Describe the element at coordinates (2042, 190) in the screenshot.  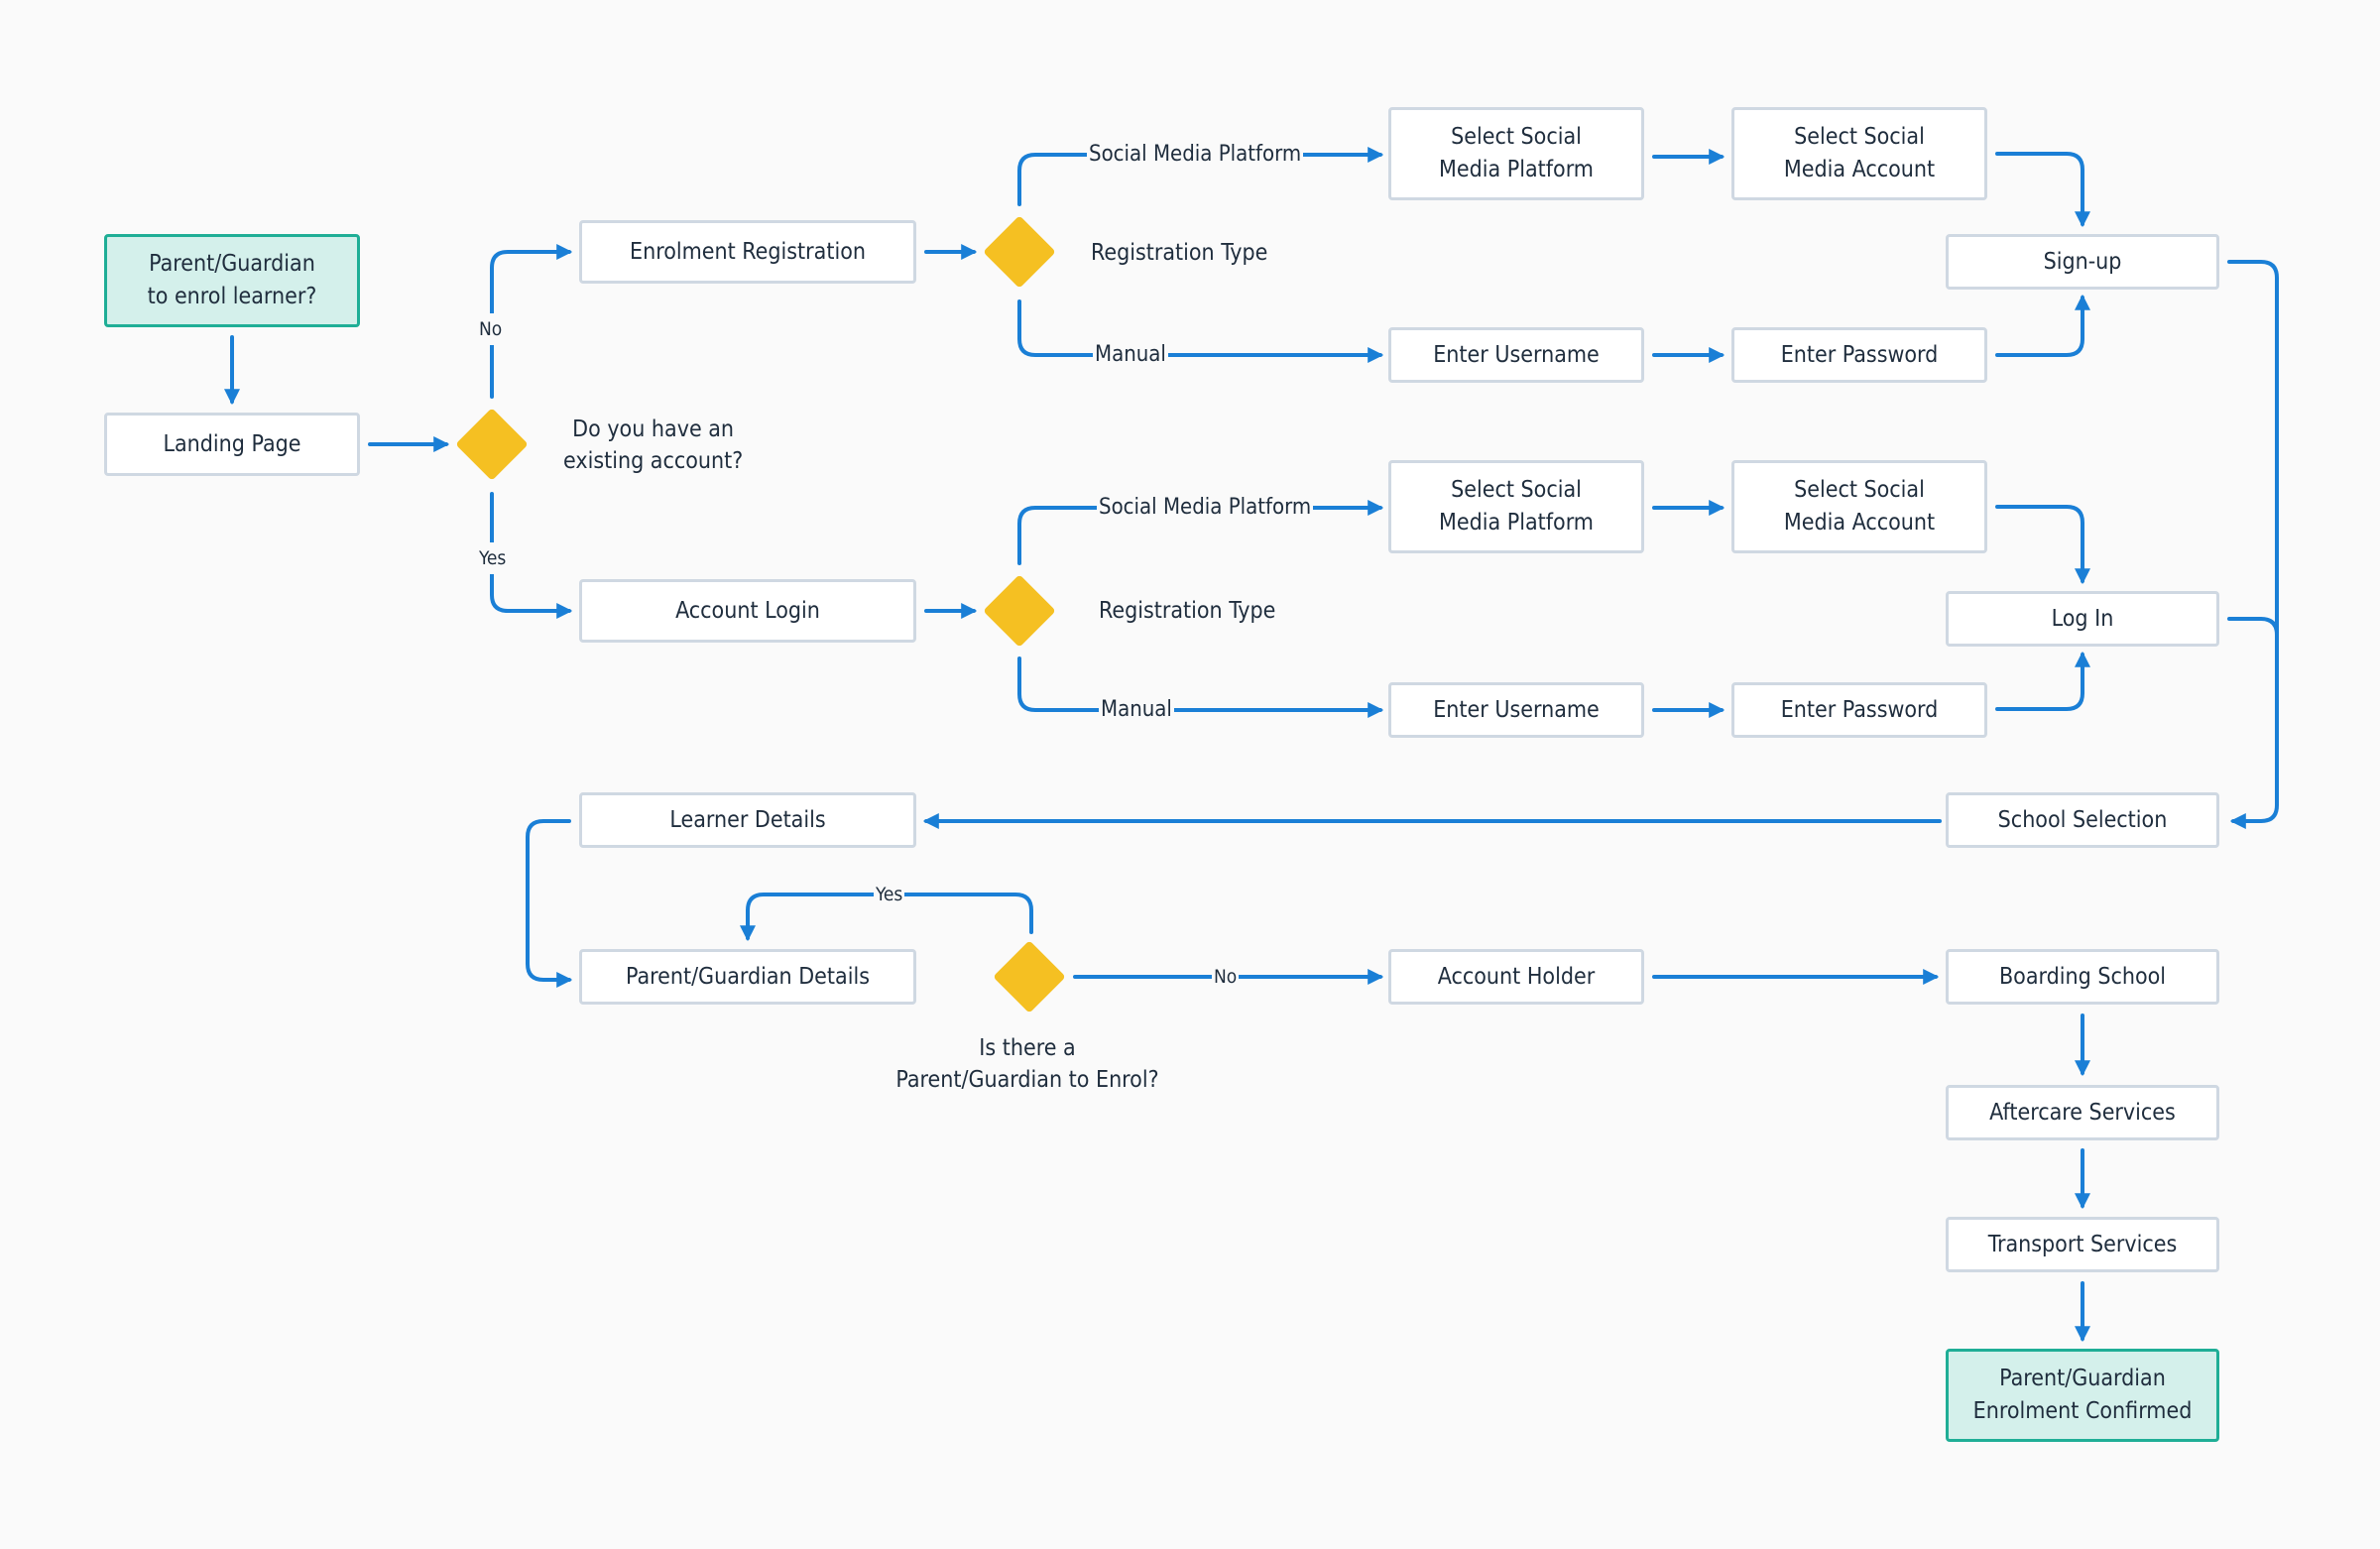
I see `edge-r-account-to-signup` at that location.